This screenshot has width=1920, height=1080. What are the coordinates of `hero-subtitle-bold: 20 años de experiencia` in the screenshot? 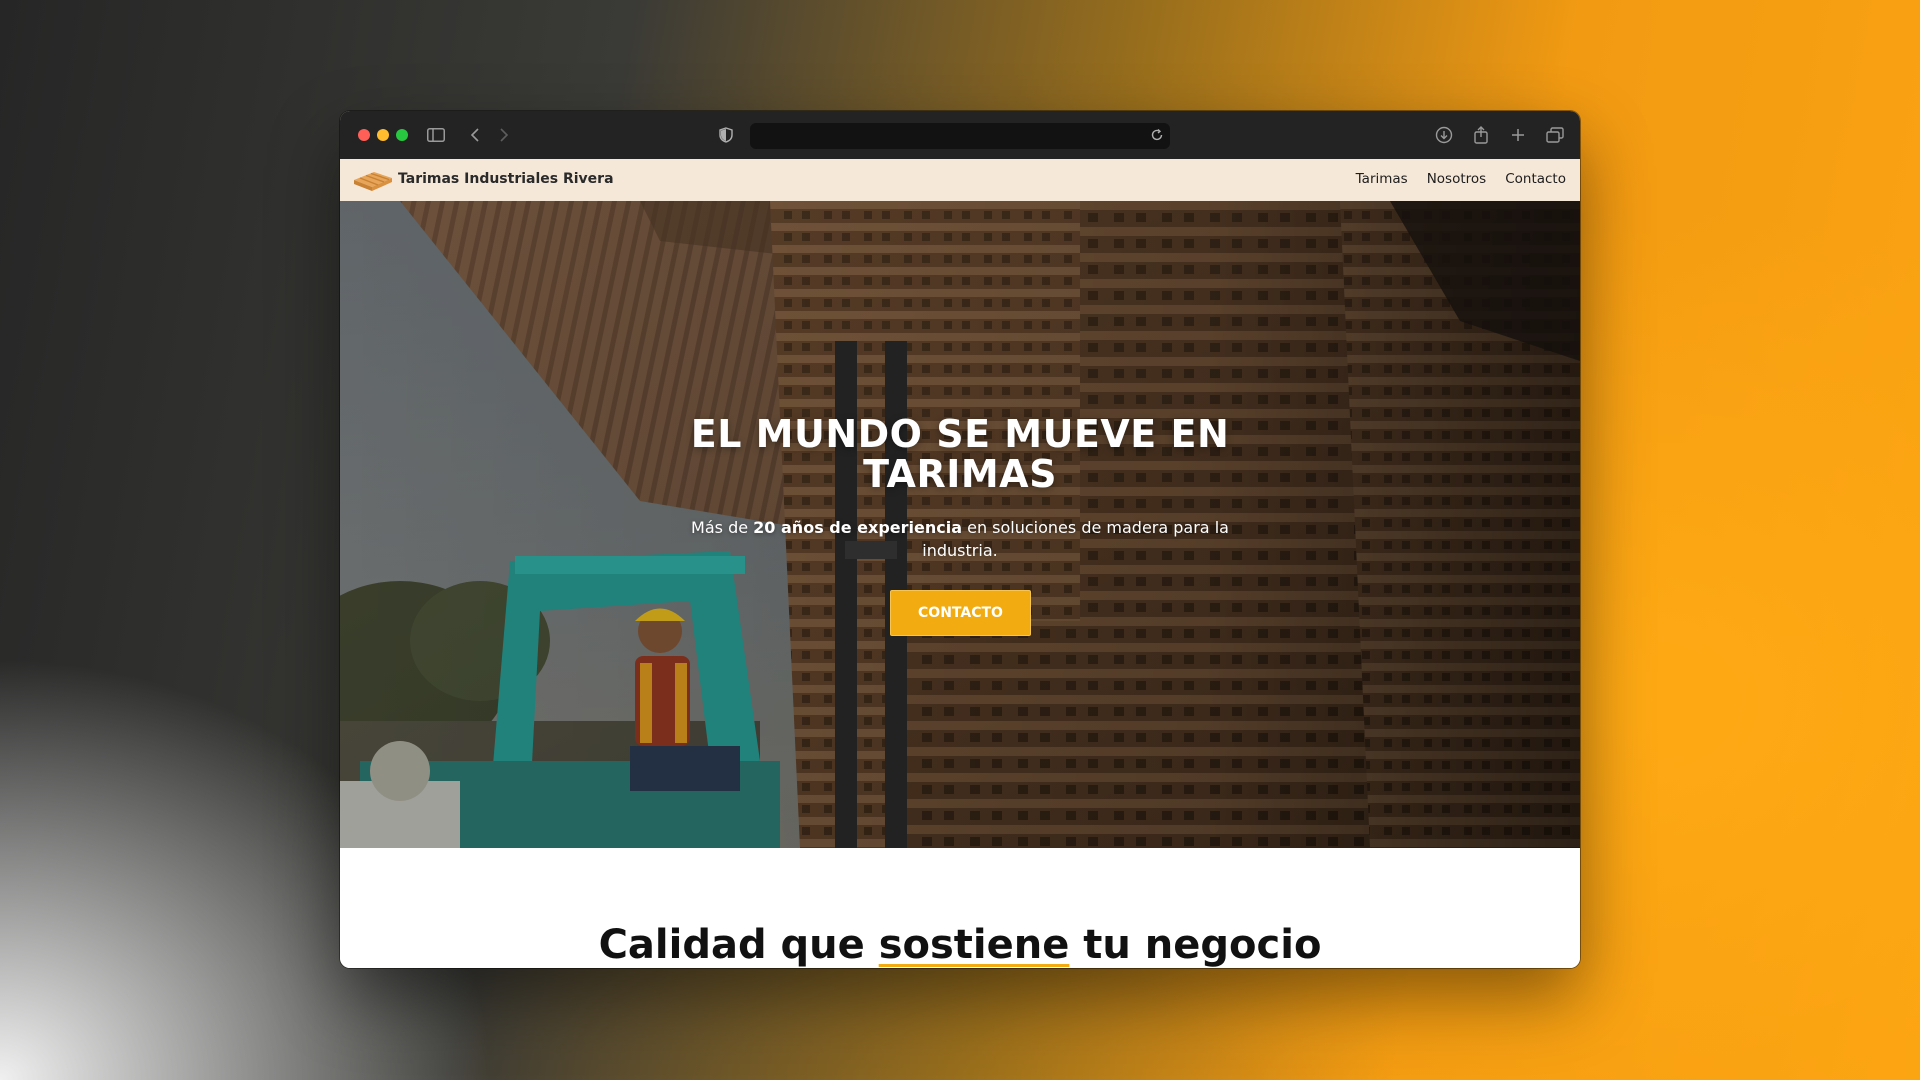 It's located at (858, 527).